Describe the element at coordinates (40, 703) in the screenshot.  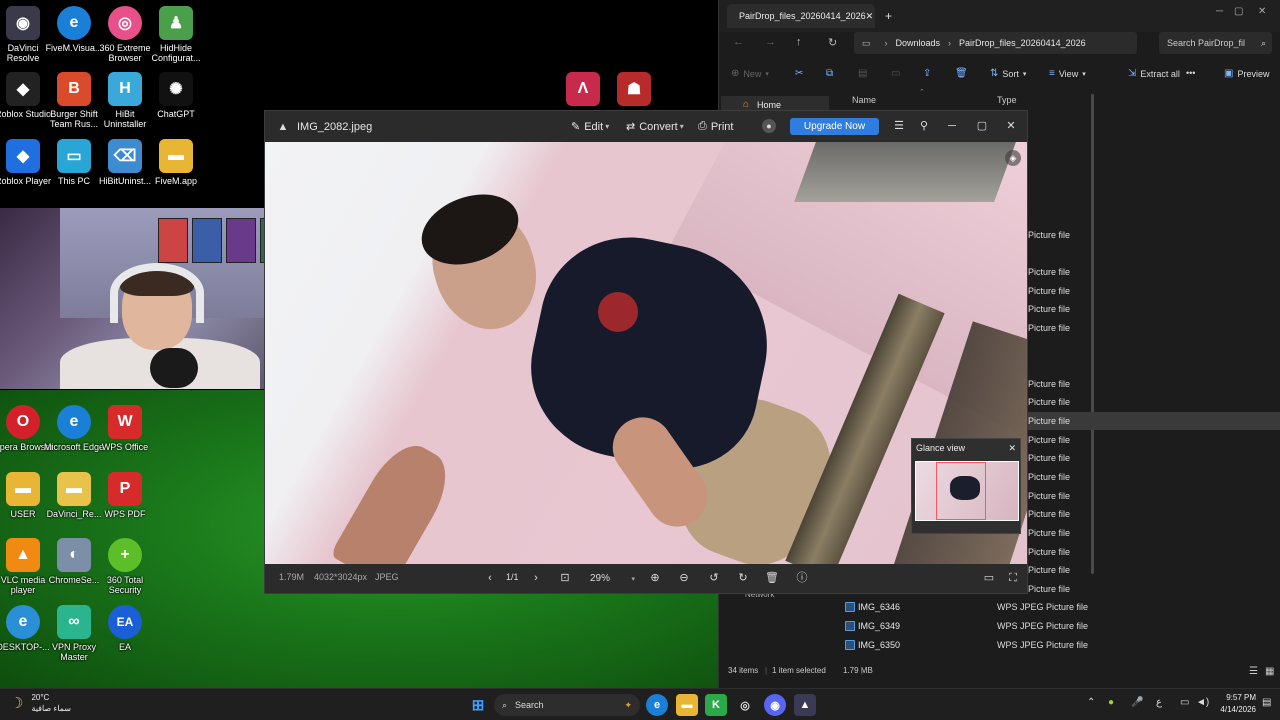
I see `weather-widget: ☽ 20°C سماء صافية` at that location.